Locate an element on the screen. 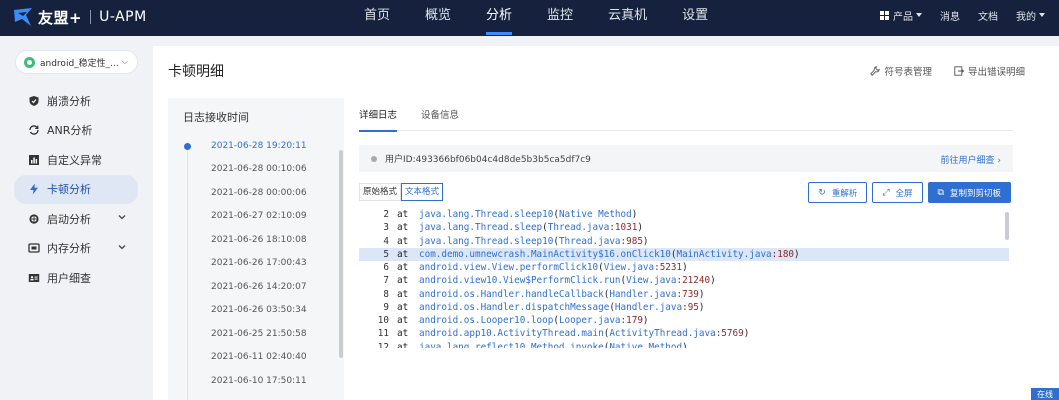 The width and height of the screenshot is (1059, 400). products-menu: 产品 is located at coordinates (901, 15).